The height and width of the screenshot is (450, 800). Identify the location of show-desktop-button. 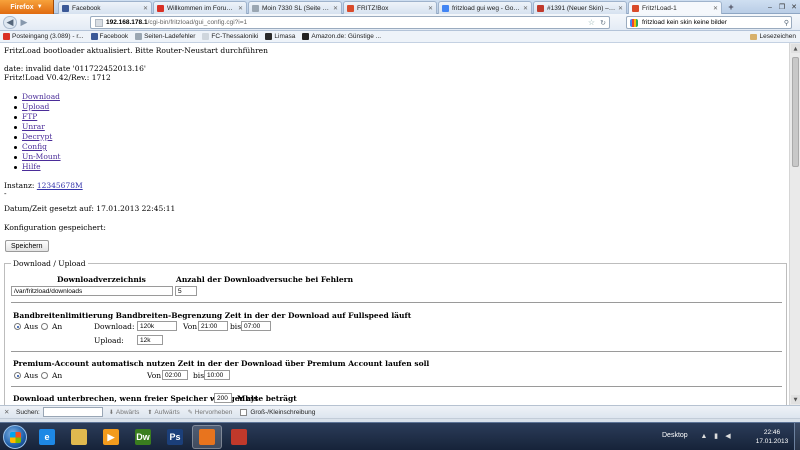
(797, 436).